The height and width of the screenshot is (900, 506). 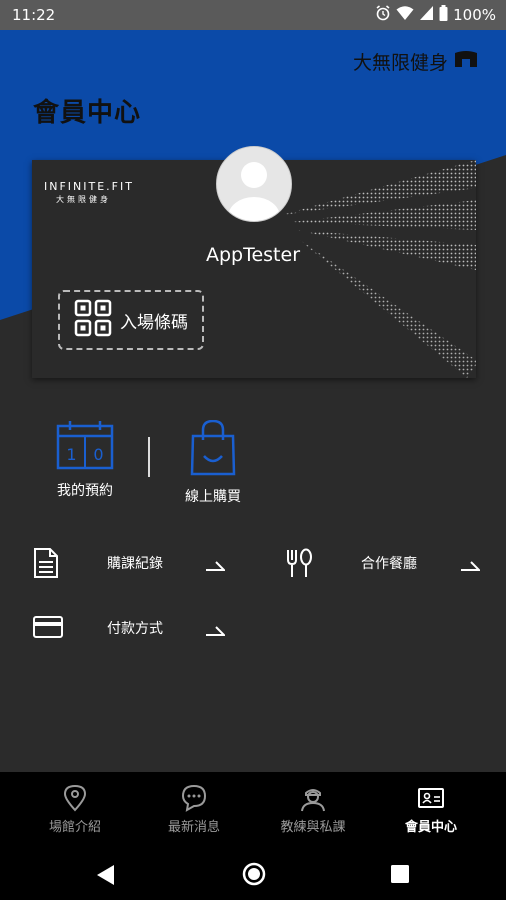 What do you see at coordinates (154, 322) in the screenshot?
I see `entry-barcode-label: 入場條碼` at bounding box center [154, 322].